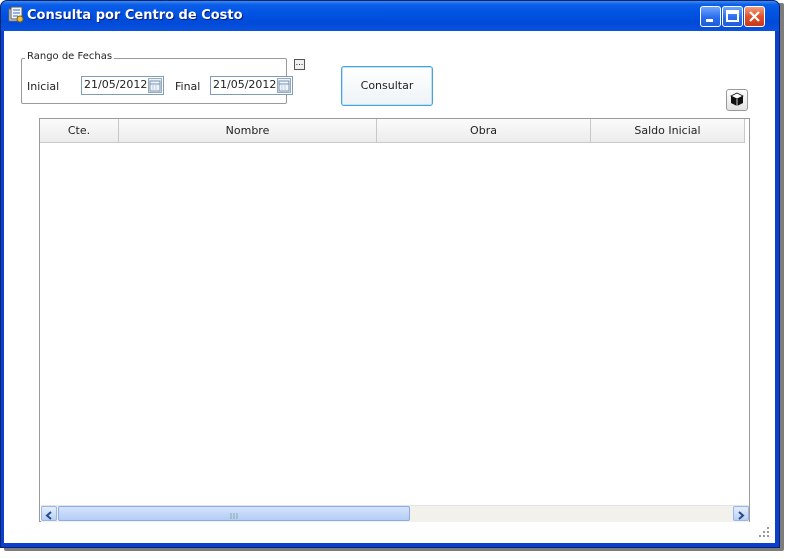 This screenshot has width=790, height=559. I want to click on cube-icon, so click(737, 99).